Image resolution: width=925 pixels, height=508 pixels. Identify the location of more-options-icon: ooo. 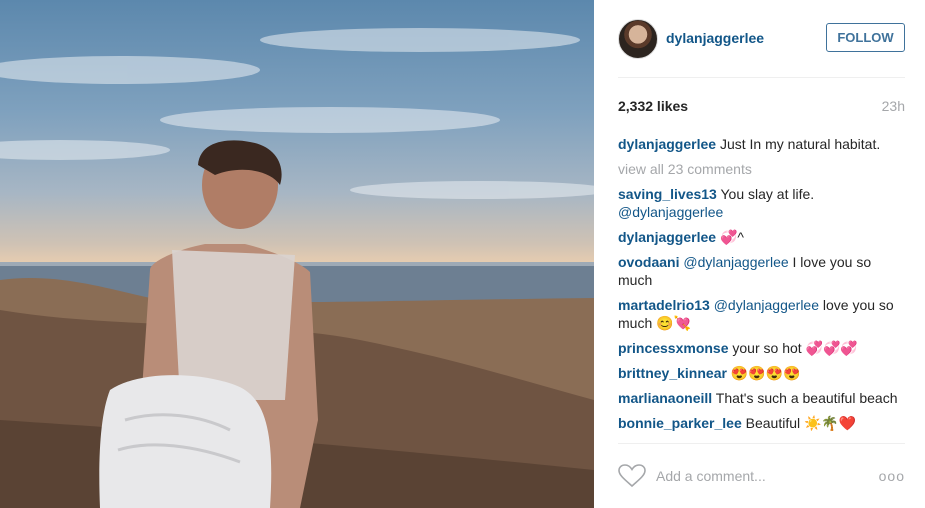
(892, 476).